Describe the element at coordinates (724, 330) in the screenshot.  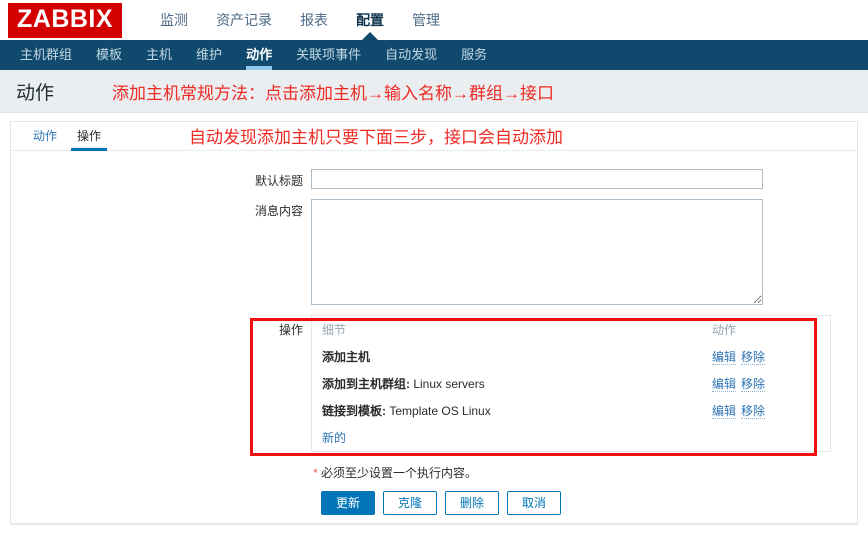
I see `column-header-action: 动作` at that location.